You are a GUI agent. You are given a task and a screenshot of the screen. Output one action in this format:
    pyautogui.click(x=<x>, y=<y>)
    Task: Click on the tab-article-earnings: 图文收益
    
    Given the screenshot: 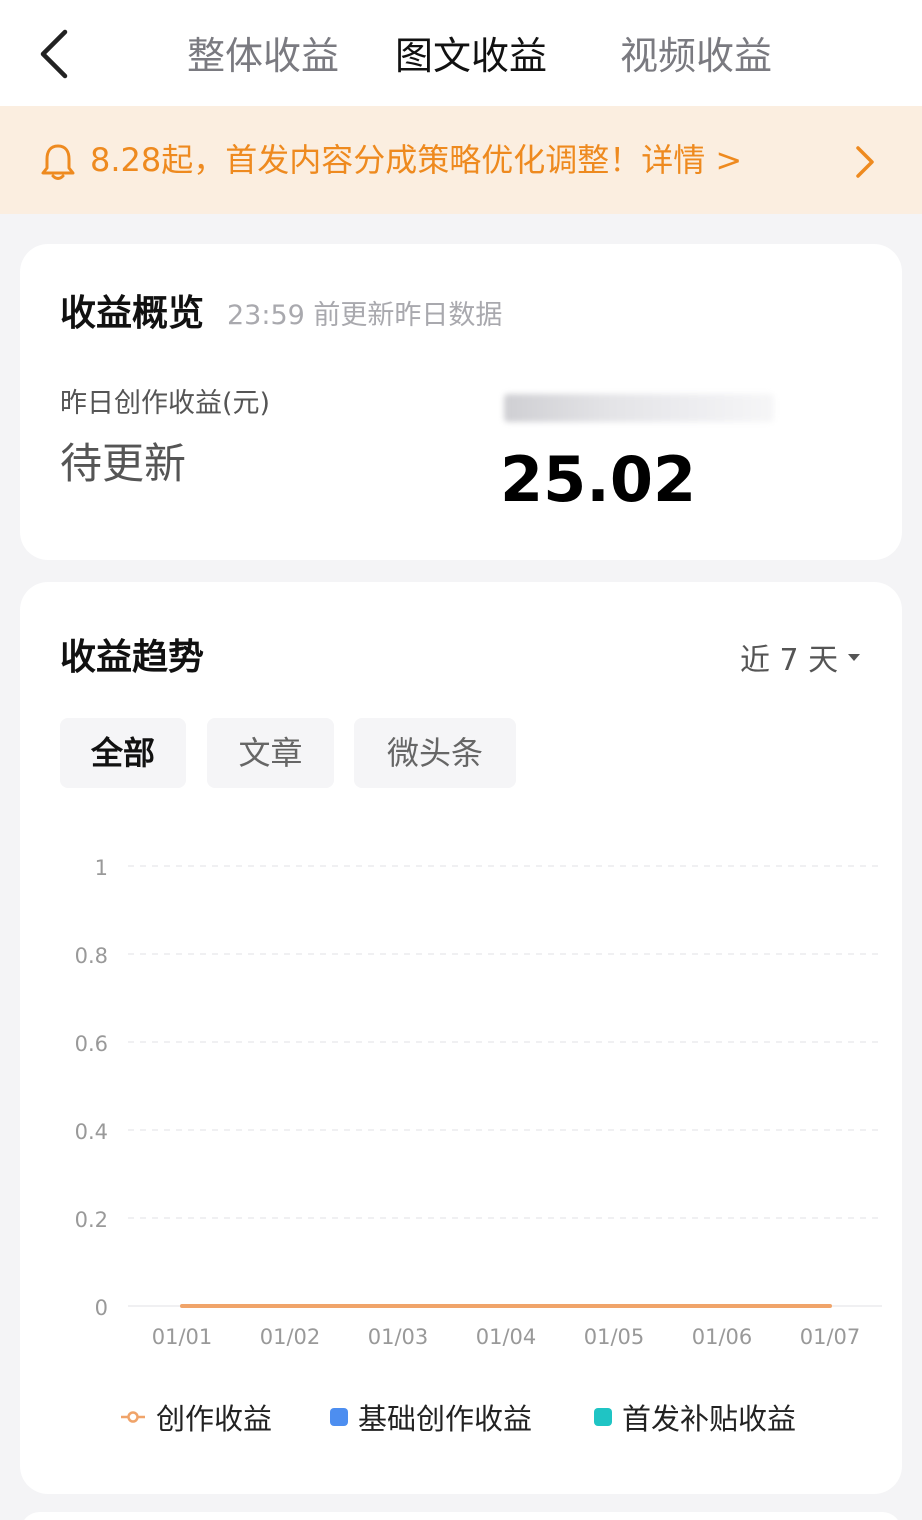 What is the action you would take?
    pyautogui.click(x=471, y=56)
    